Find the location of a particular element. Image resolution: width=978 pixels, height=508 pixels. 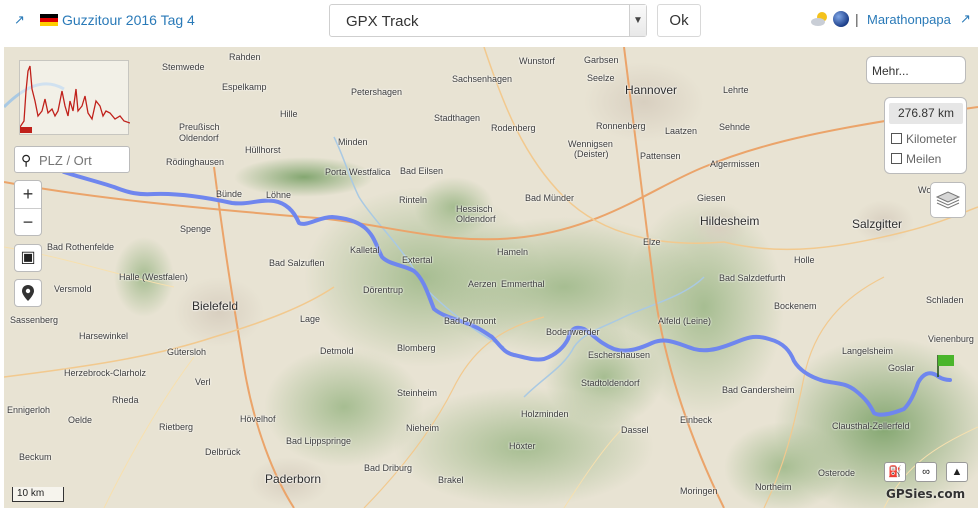

place-label: Bodenwerder is located at coordinates (573, 332).